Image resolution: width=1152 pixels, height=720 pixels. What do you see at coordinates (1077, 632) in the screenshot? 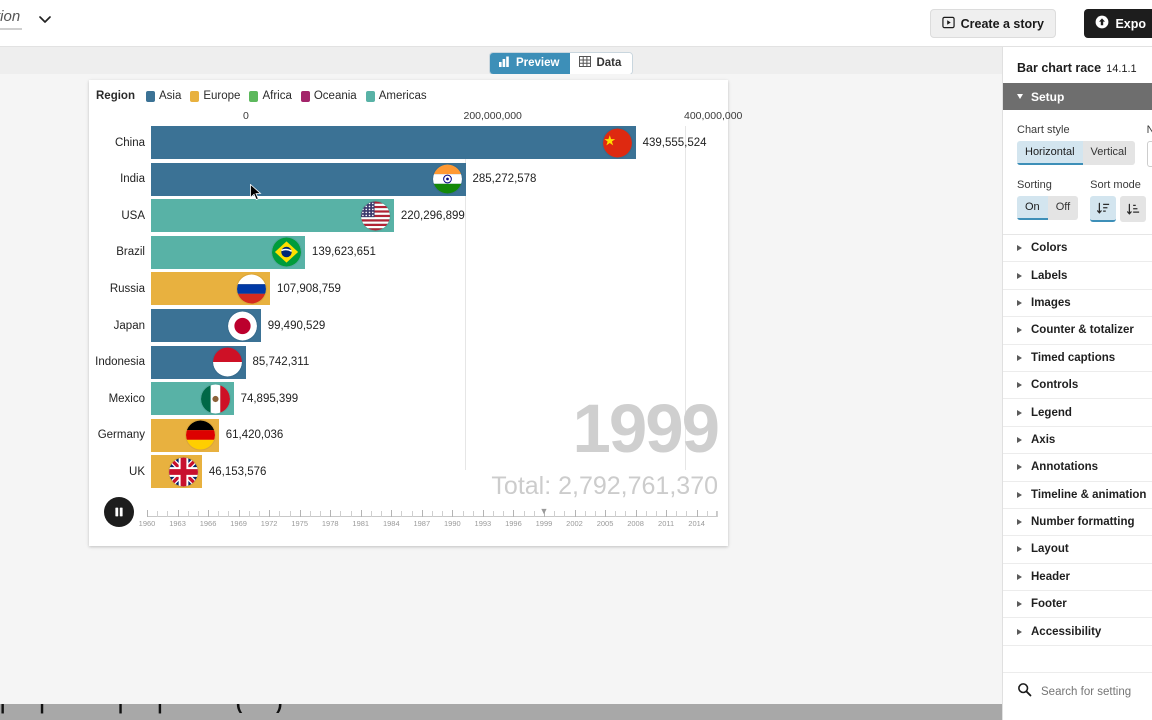
I see `panel-section-accessibility: Accessibility` at bounding box center [1077, 632].